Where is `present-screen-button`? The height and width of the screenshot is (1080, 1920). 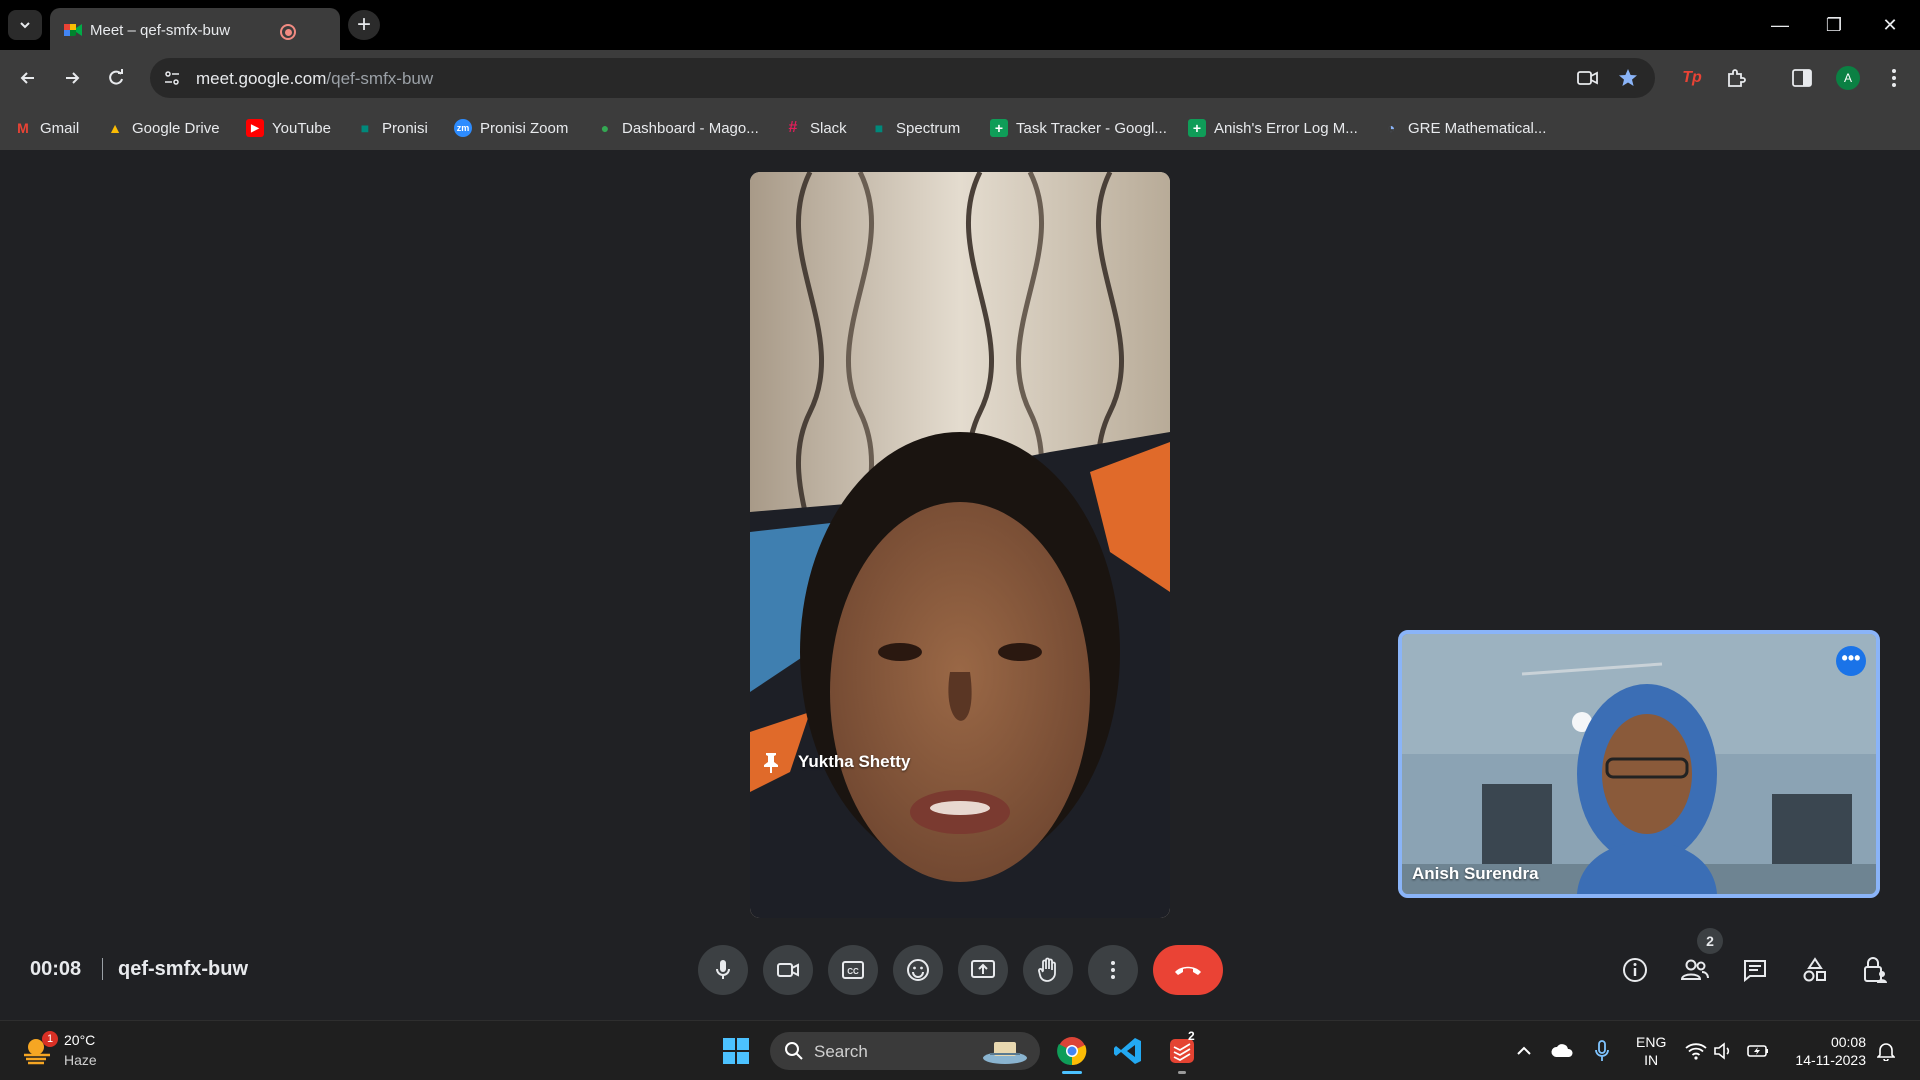 present-screen-button is located at coordinates (983, 970).